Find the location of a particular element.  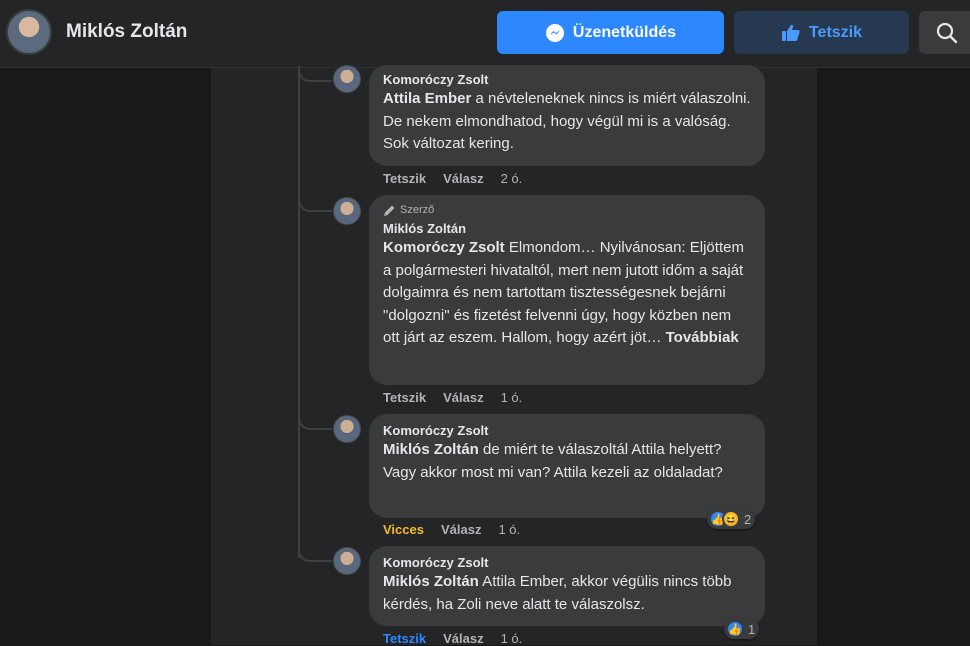

haha-reaction-icon: 😆 is located at coordinates (731, 519).